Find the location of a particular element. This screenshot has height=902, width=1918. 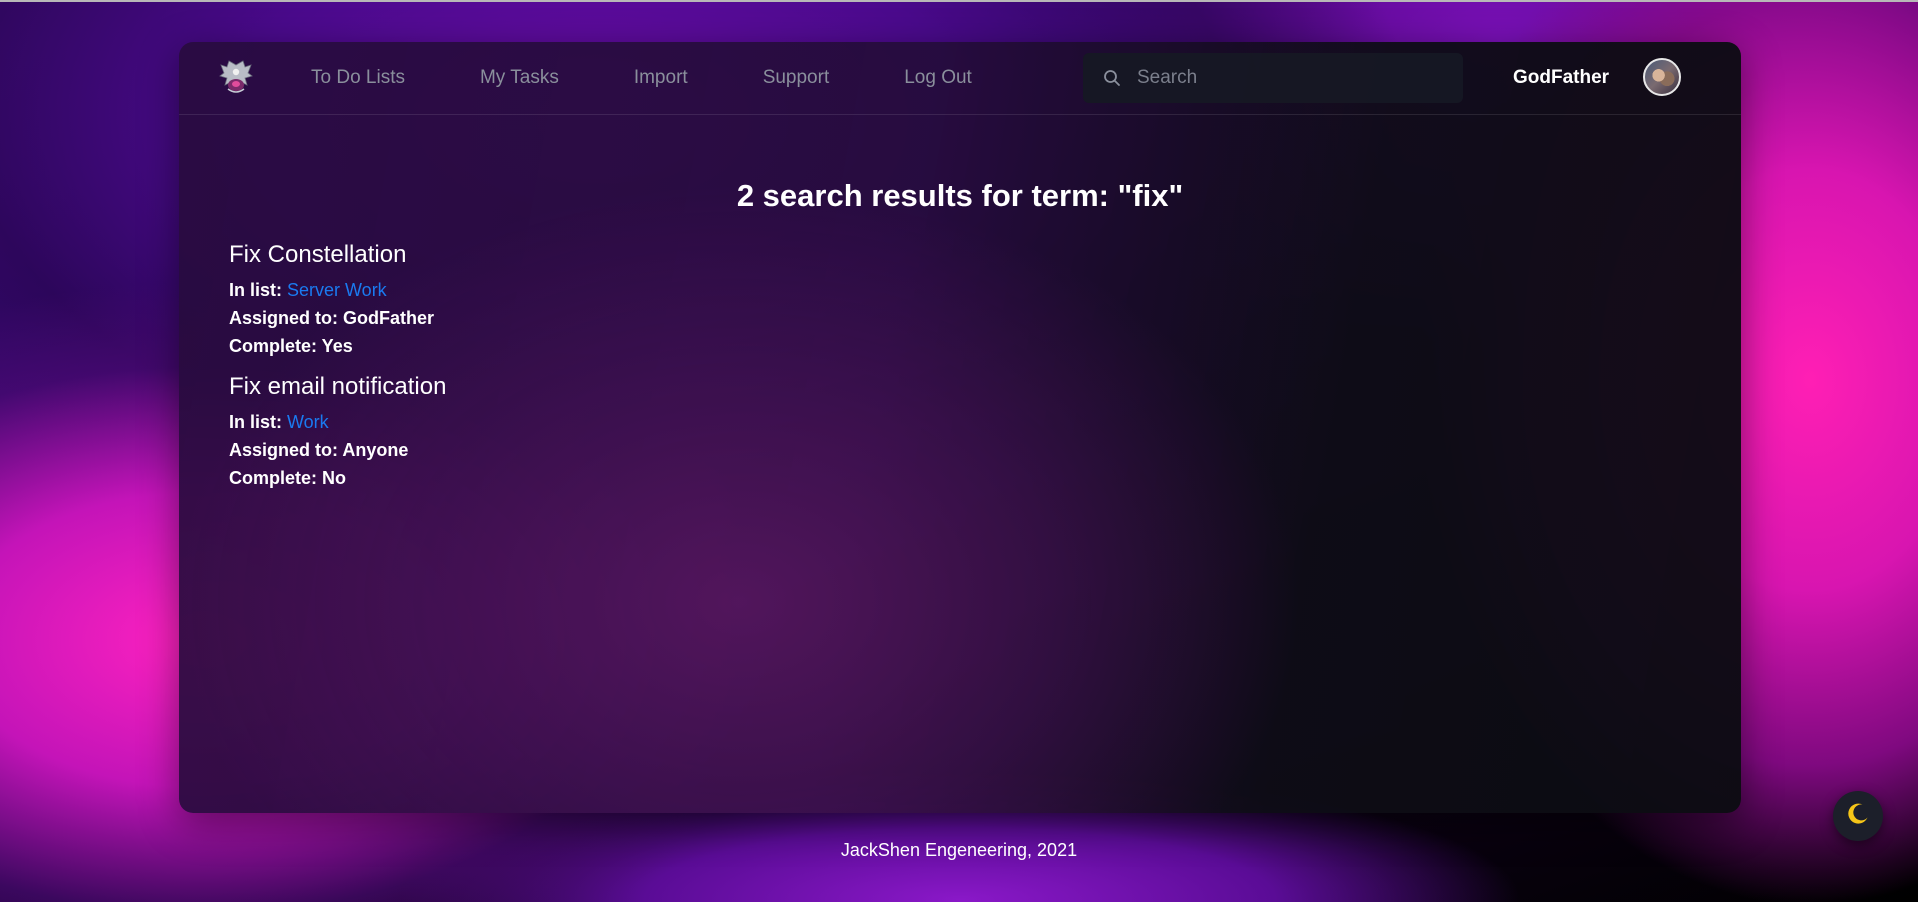

task-complete: Complete: Yes is located at coordinates (291, 346).